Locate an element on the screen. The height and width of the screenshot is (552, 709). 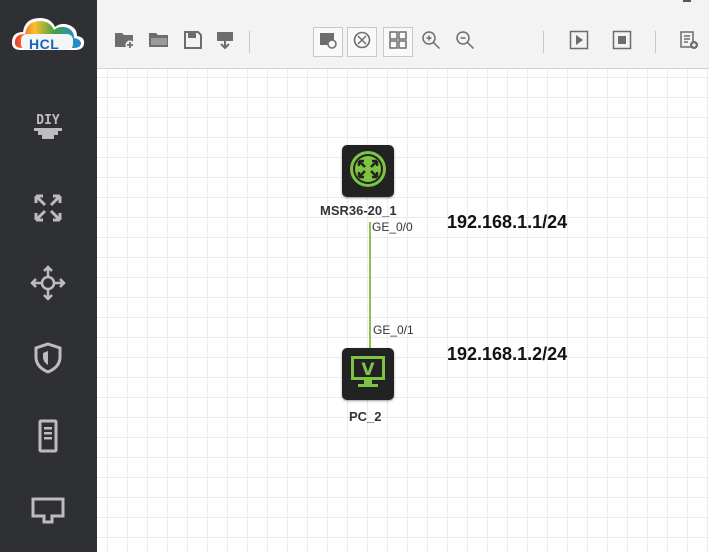
stop-icon is located at coordinates (622, 42).